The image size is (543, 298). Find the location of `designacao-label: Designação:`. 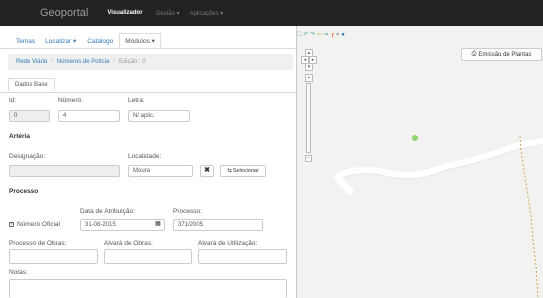

designacao-label: Designação: is located at coordinates (27, 156).